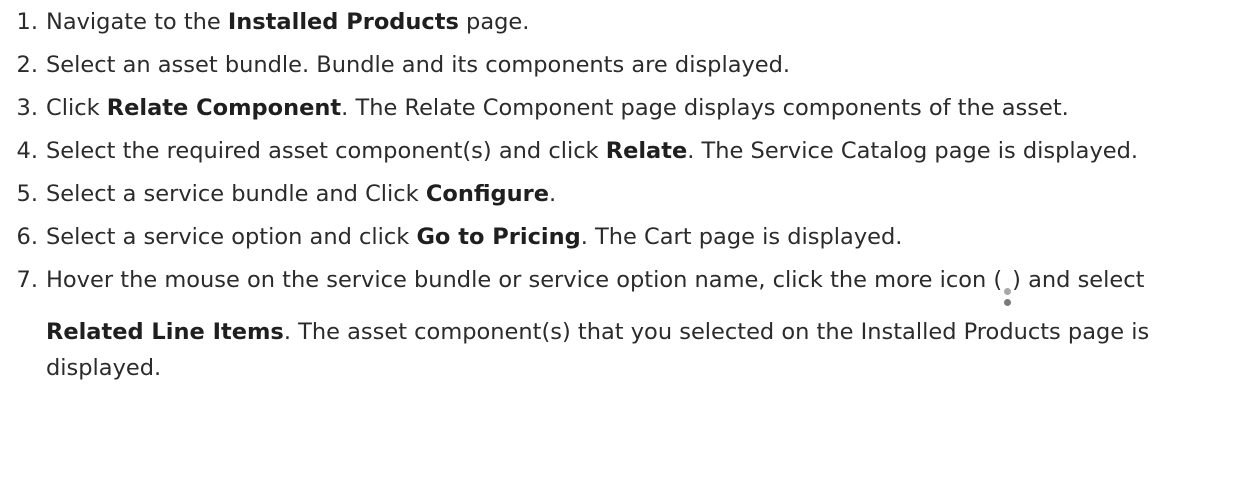 This screenshot has width=1242, height=486. What do you see at coordinates (236, 194) in the screenshot?
I see `step-text: Select a service bundle and Click` at bounding box center [236, 194].